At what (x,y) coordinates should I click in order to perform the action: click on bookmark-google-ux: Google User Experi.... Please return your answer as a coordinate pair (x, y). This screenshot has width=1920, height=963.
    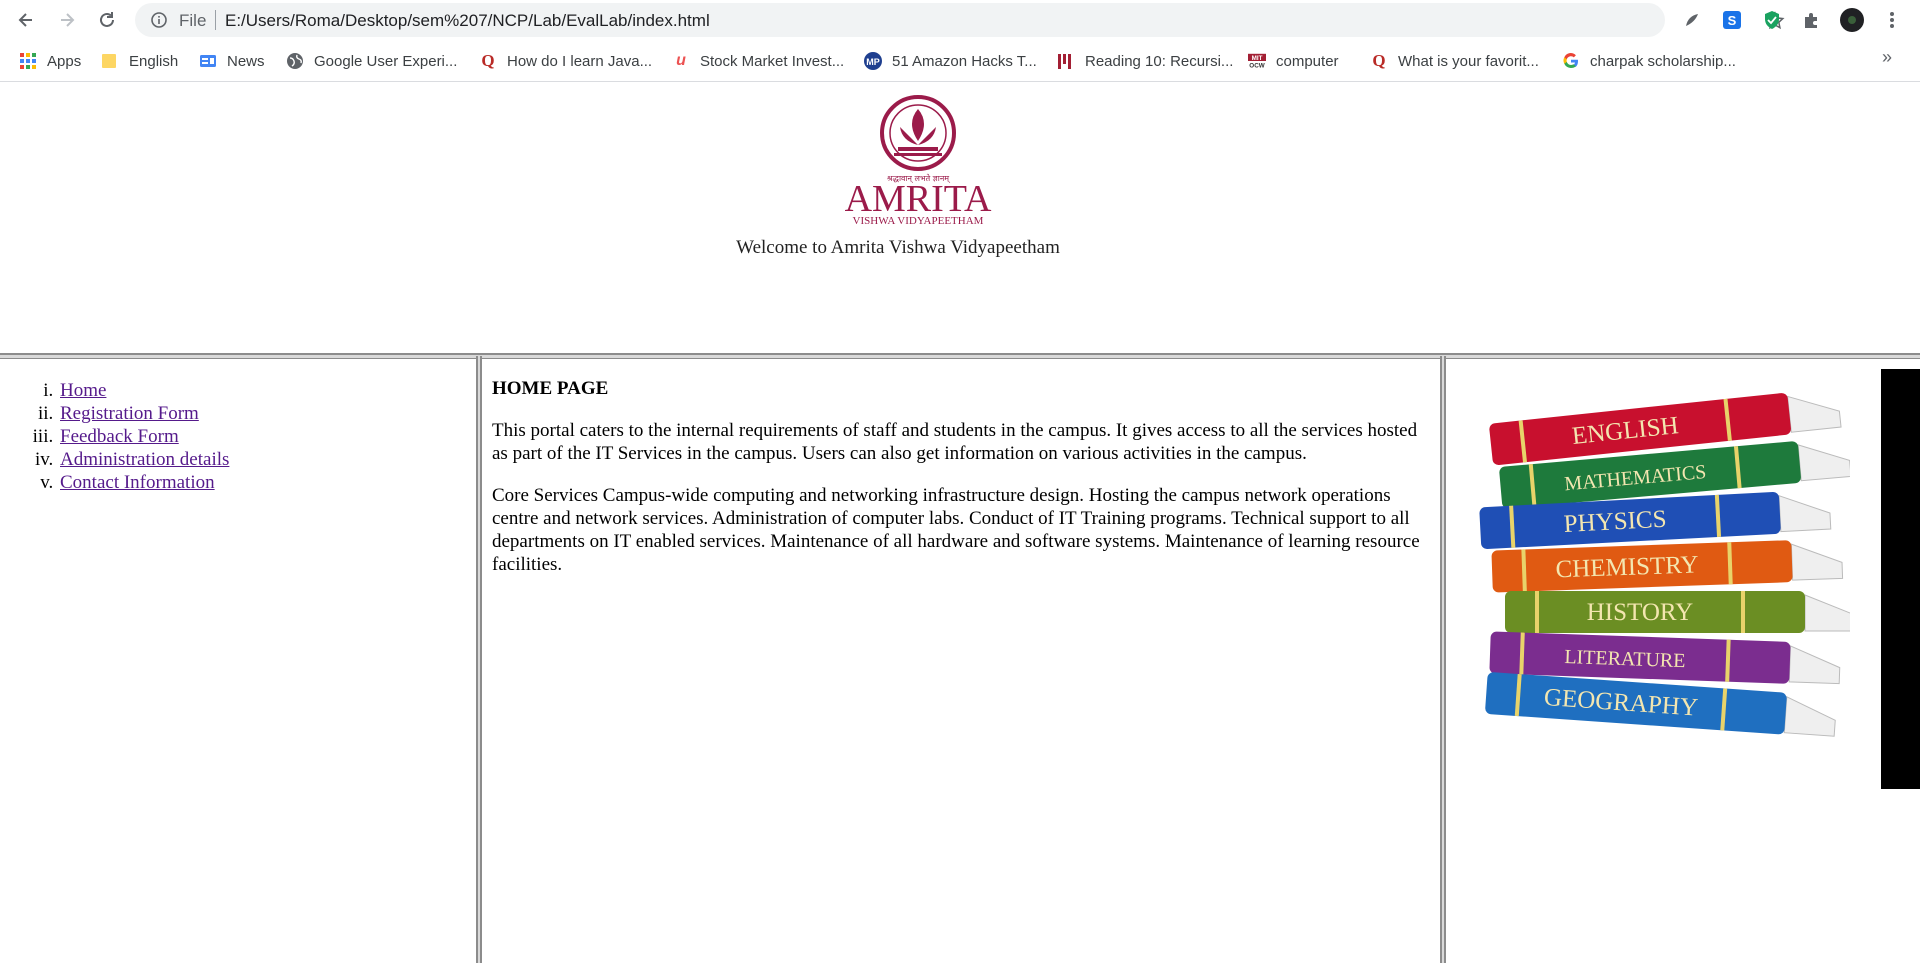
    Looking at the image, I should click on (371, 61).